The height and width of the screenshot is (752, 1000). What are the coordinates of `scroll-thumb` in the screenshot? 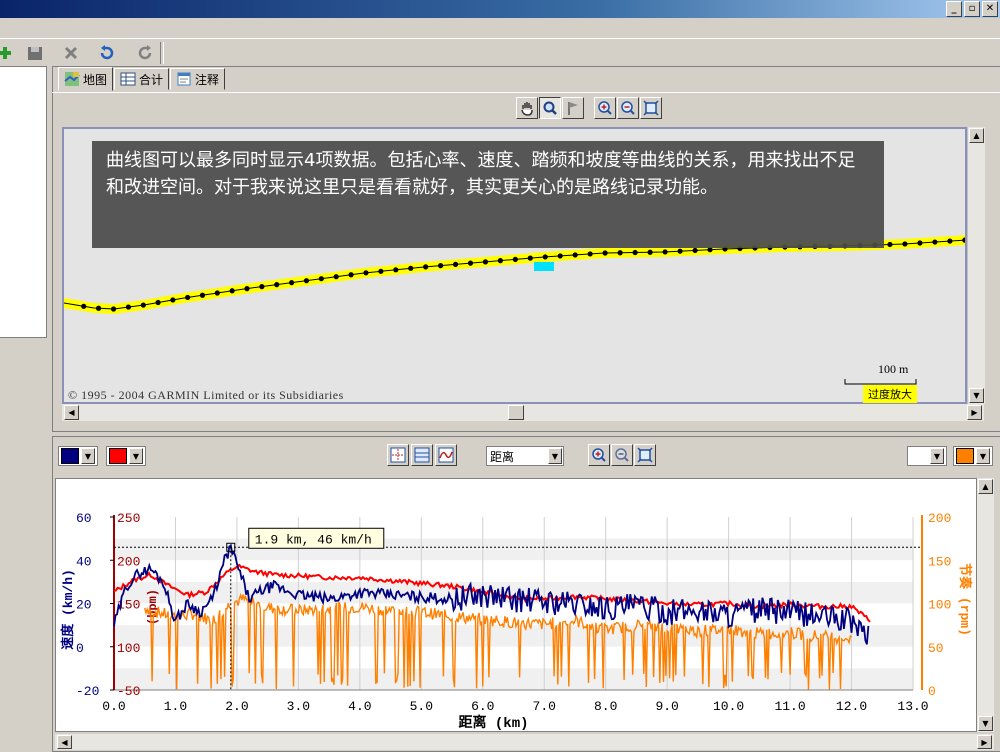 It's located at (516, 412).